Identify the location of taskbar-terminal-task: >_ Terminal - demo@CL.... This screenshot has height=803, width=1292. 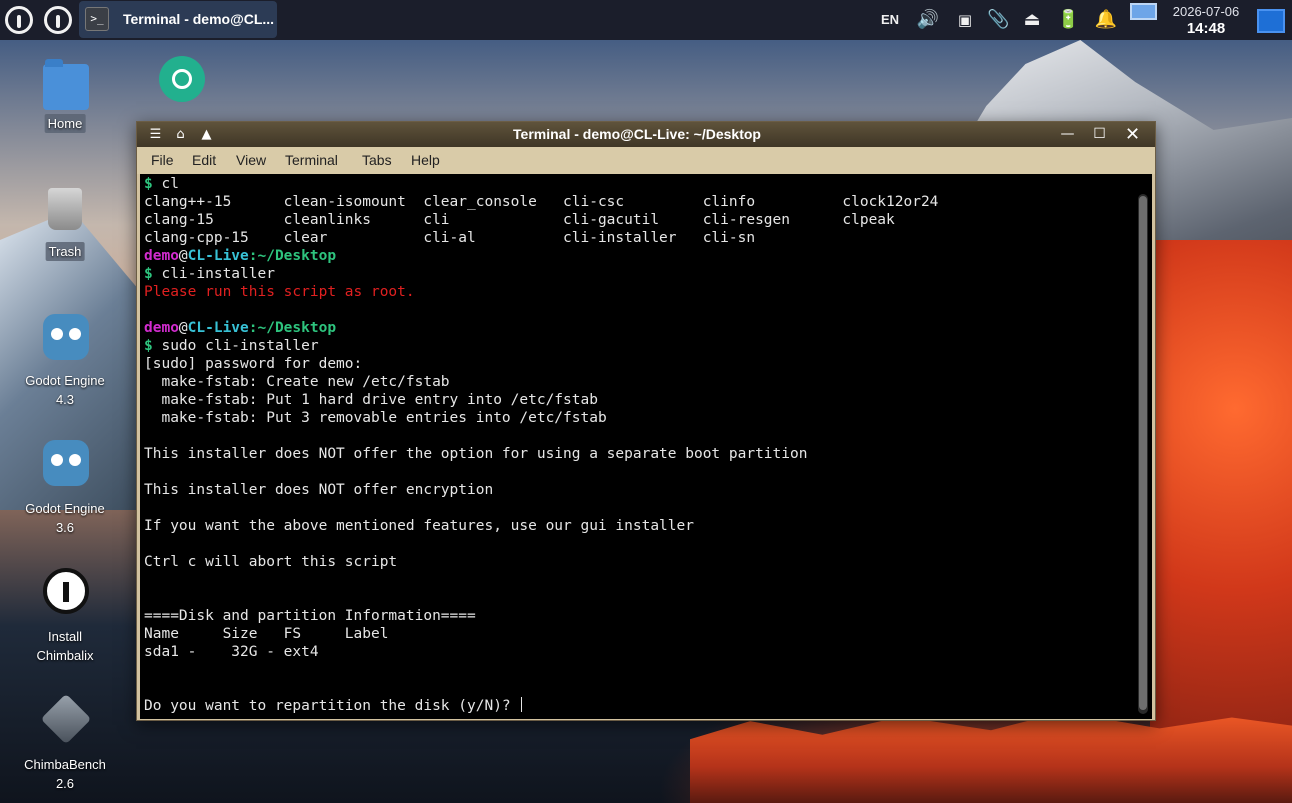
(178, 19).